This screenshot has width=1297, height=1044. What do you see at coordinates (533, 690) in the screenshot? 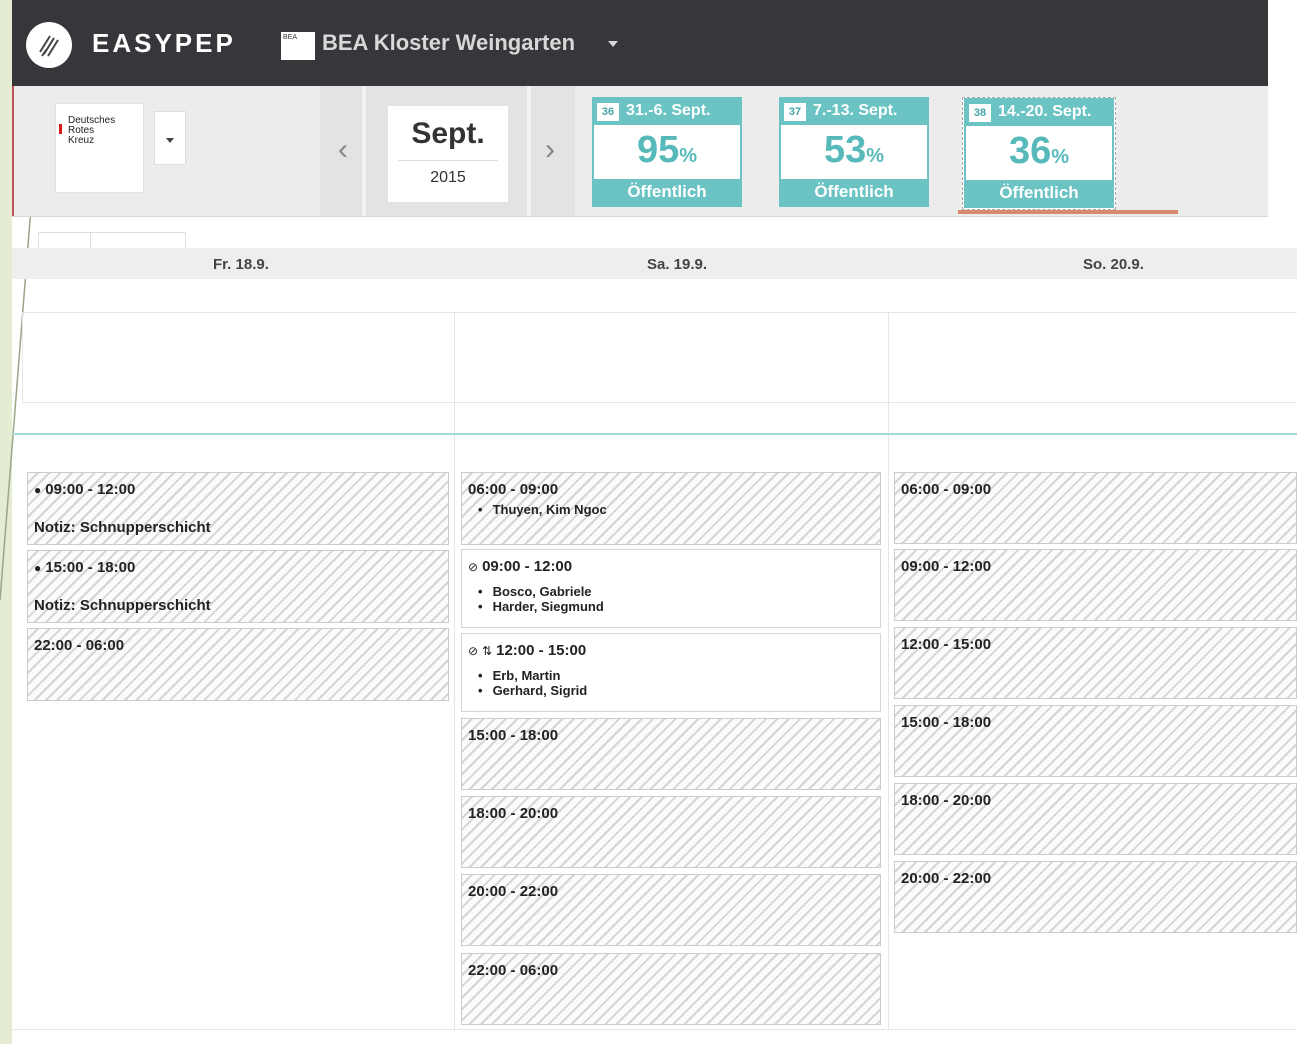
I see `staff-name: Gerhard, Sigrid` at bounding box center [533, 690].